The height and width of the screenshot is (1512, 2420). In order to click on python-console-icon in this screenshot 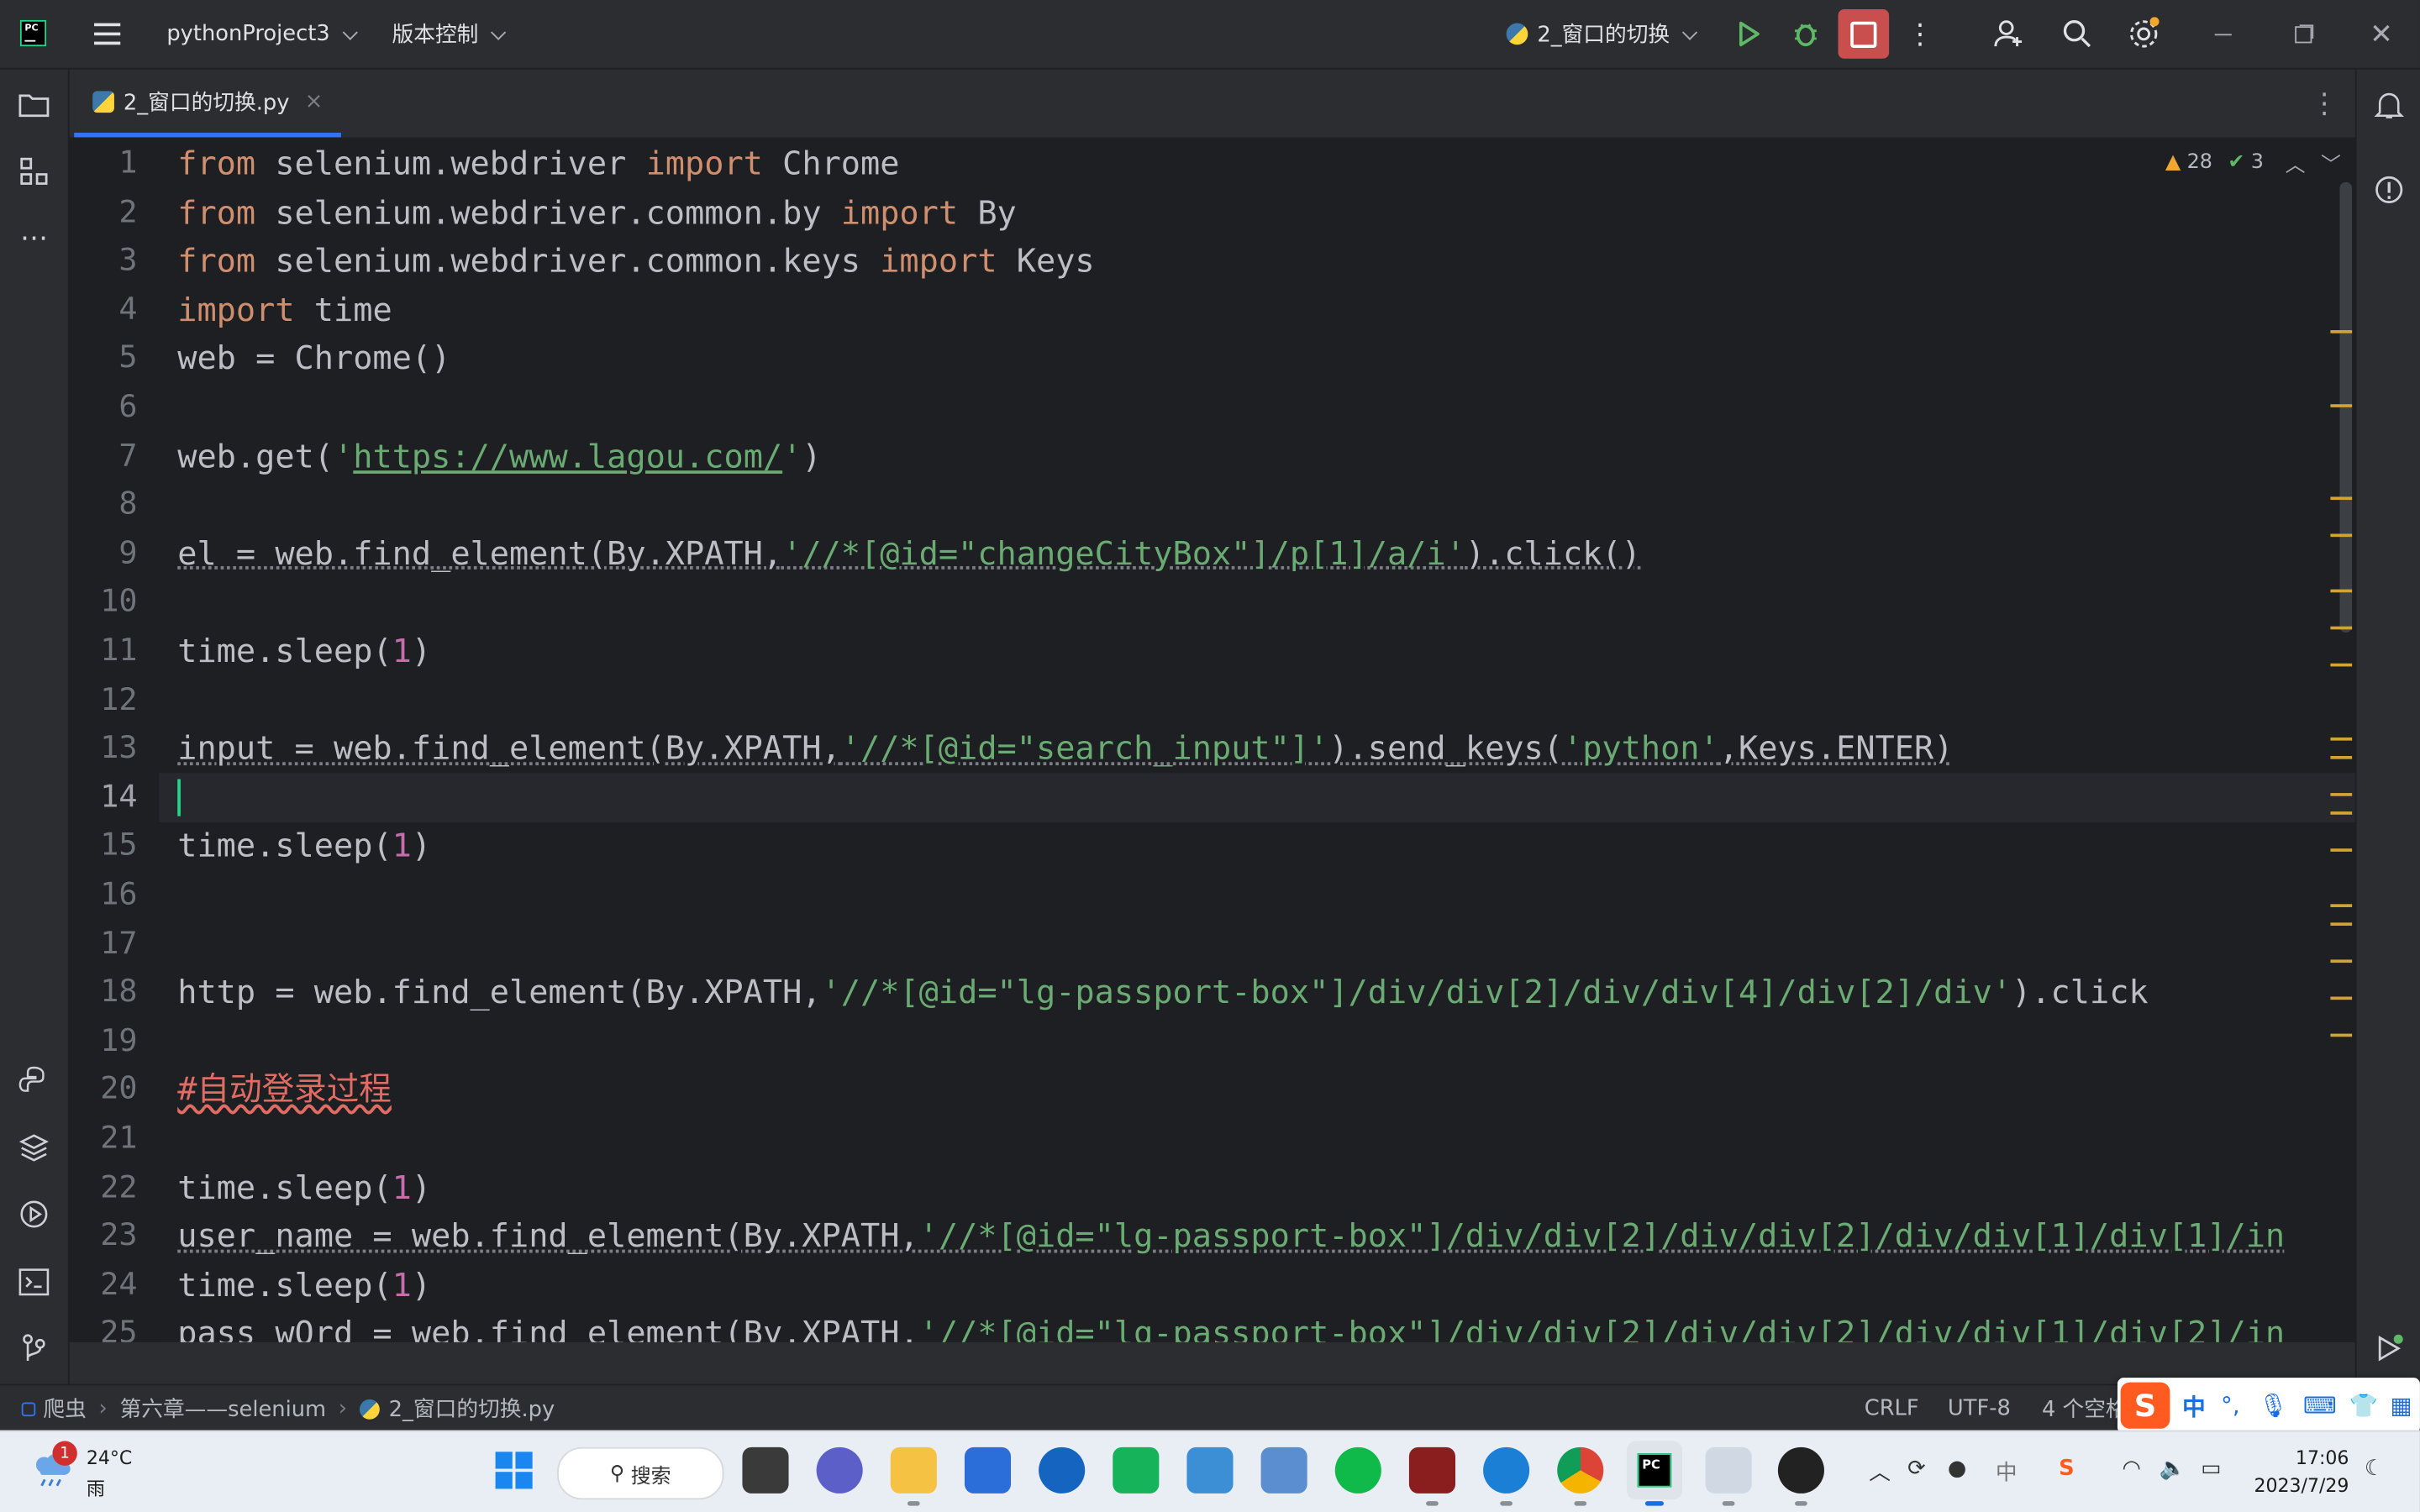, I will do `click(34, 1079)`.